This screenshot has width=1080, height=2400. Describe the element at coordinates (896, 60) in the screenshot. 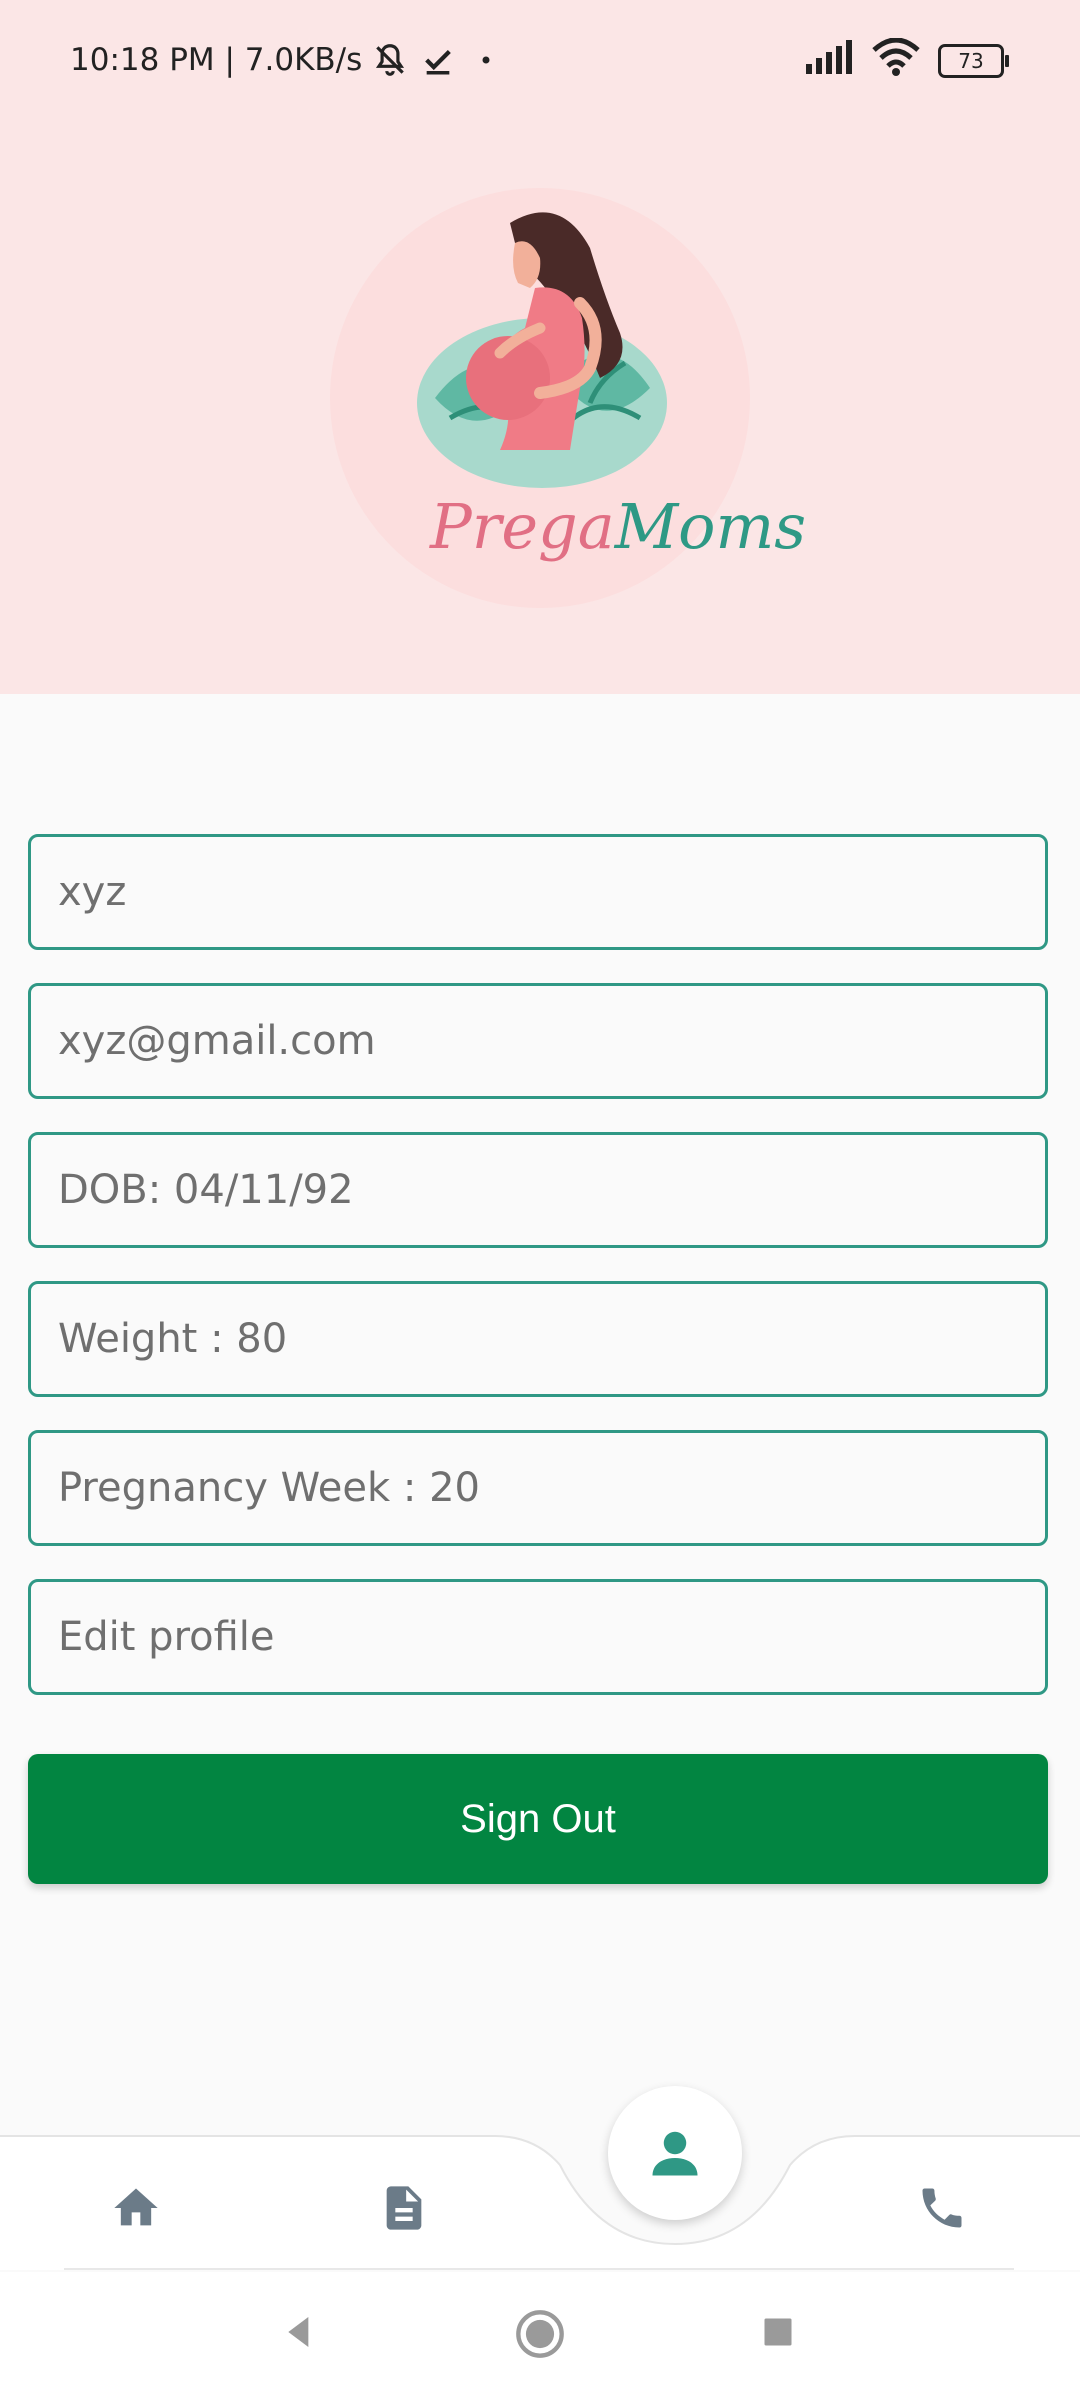

I see `wifi-icon` at that location.